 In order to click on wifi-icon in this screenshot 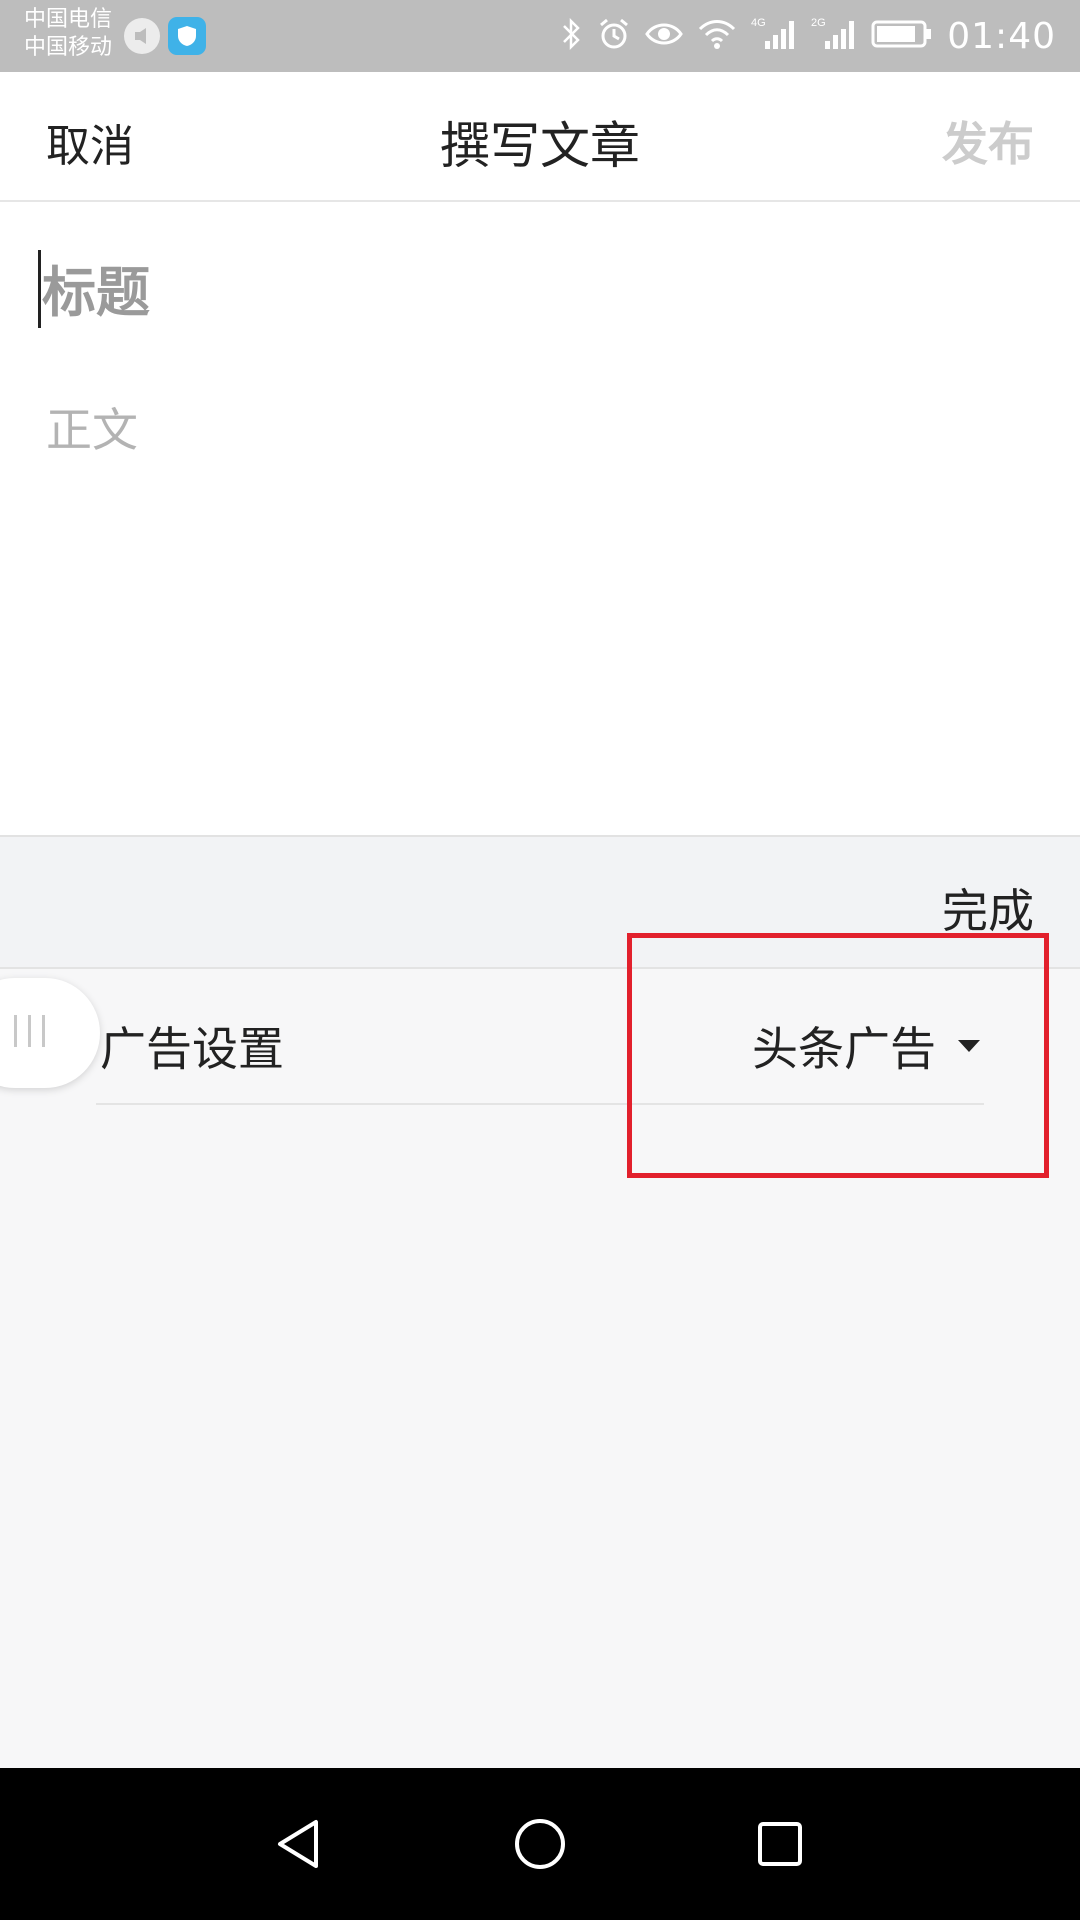, I will do `click(717, 36)`.